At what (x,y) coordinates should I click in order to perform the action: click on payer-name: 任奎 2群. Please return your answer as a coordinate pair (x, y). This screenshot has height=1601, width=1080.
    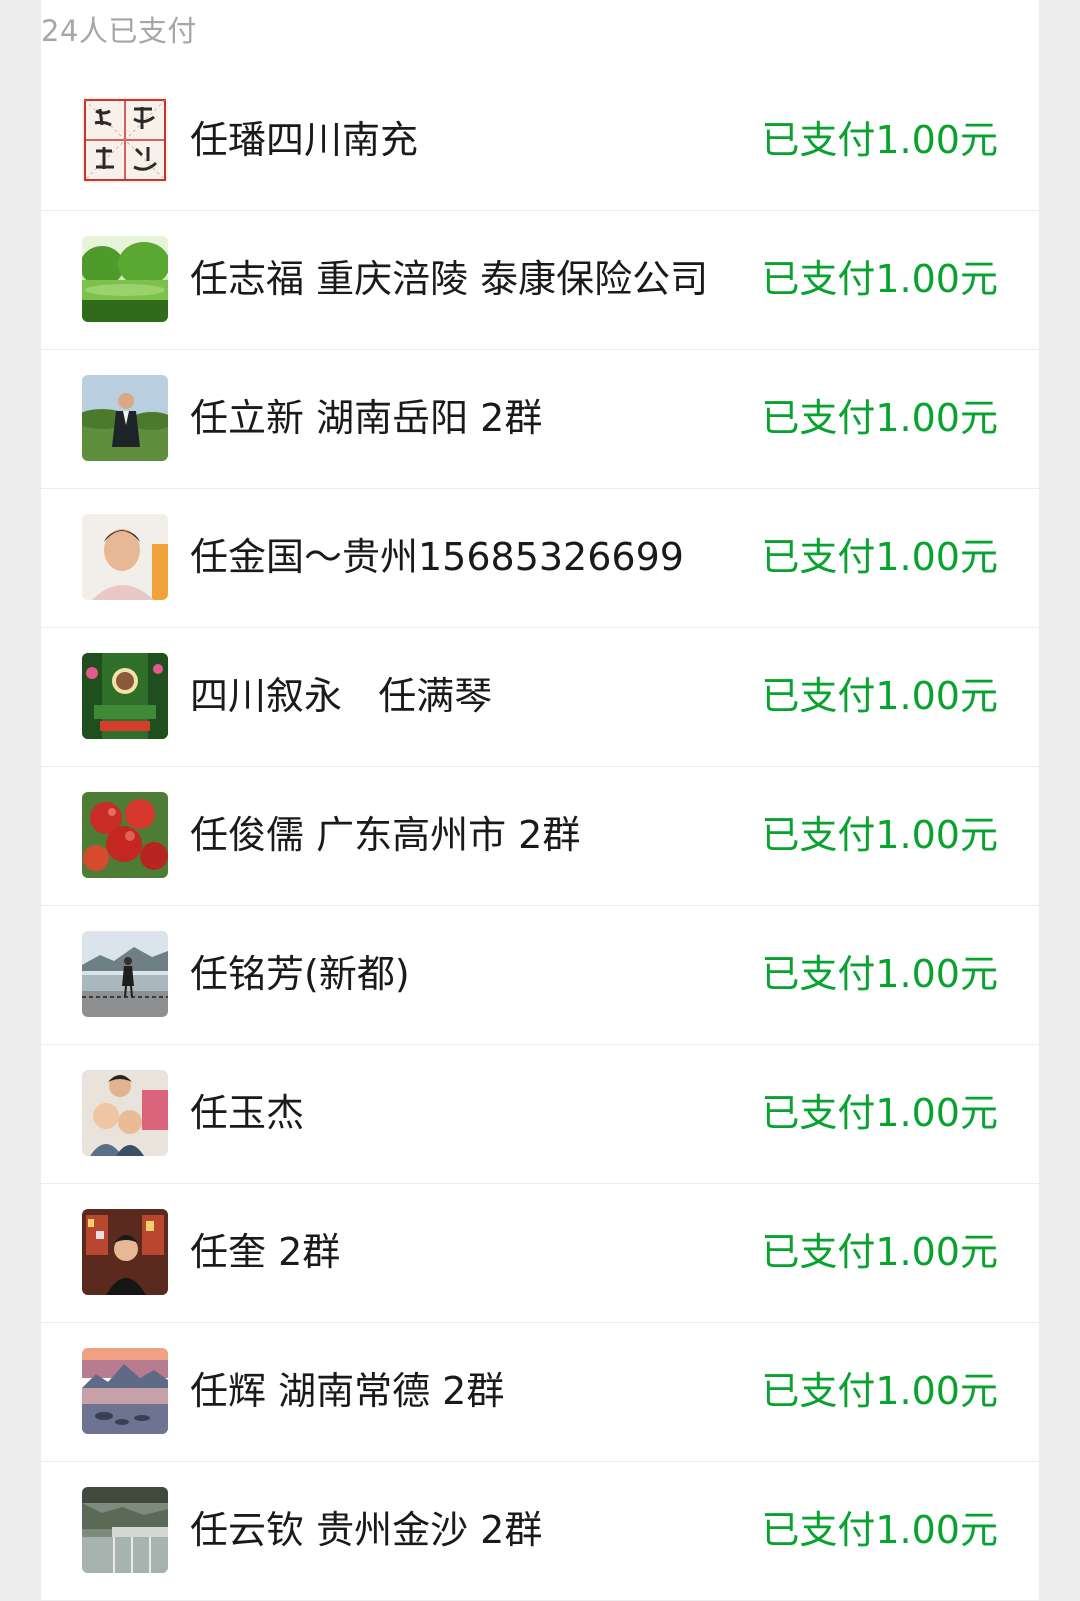
    Looking at the image, I should click on (265, 1252).